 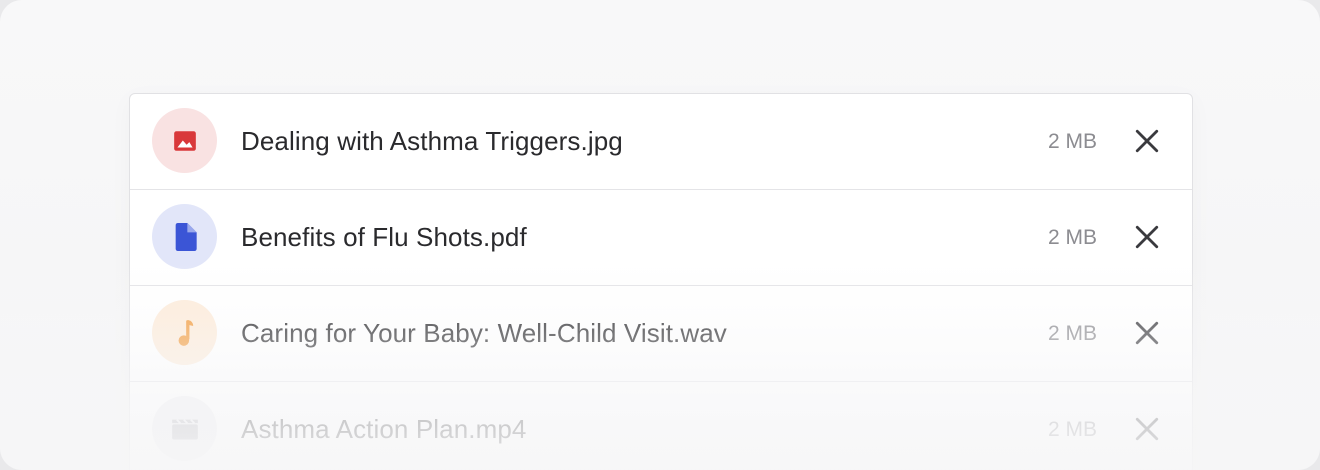 What do you see at coordinates (384, 429) in the screenshot?
I see `file-name: Asthma Action Plan.mp4` at bounding box center [384, 429].